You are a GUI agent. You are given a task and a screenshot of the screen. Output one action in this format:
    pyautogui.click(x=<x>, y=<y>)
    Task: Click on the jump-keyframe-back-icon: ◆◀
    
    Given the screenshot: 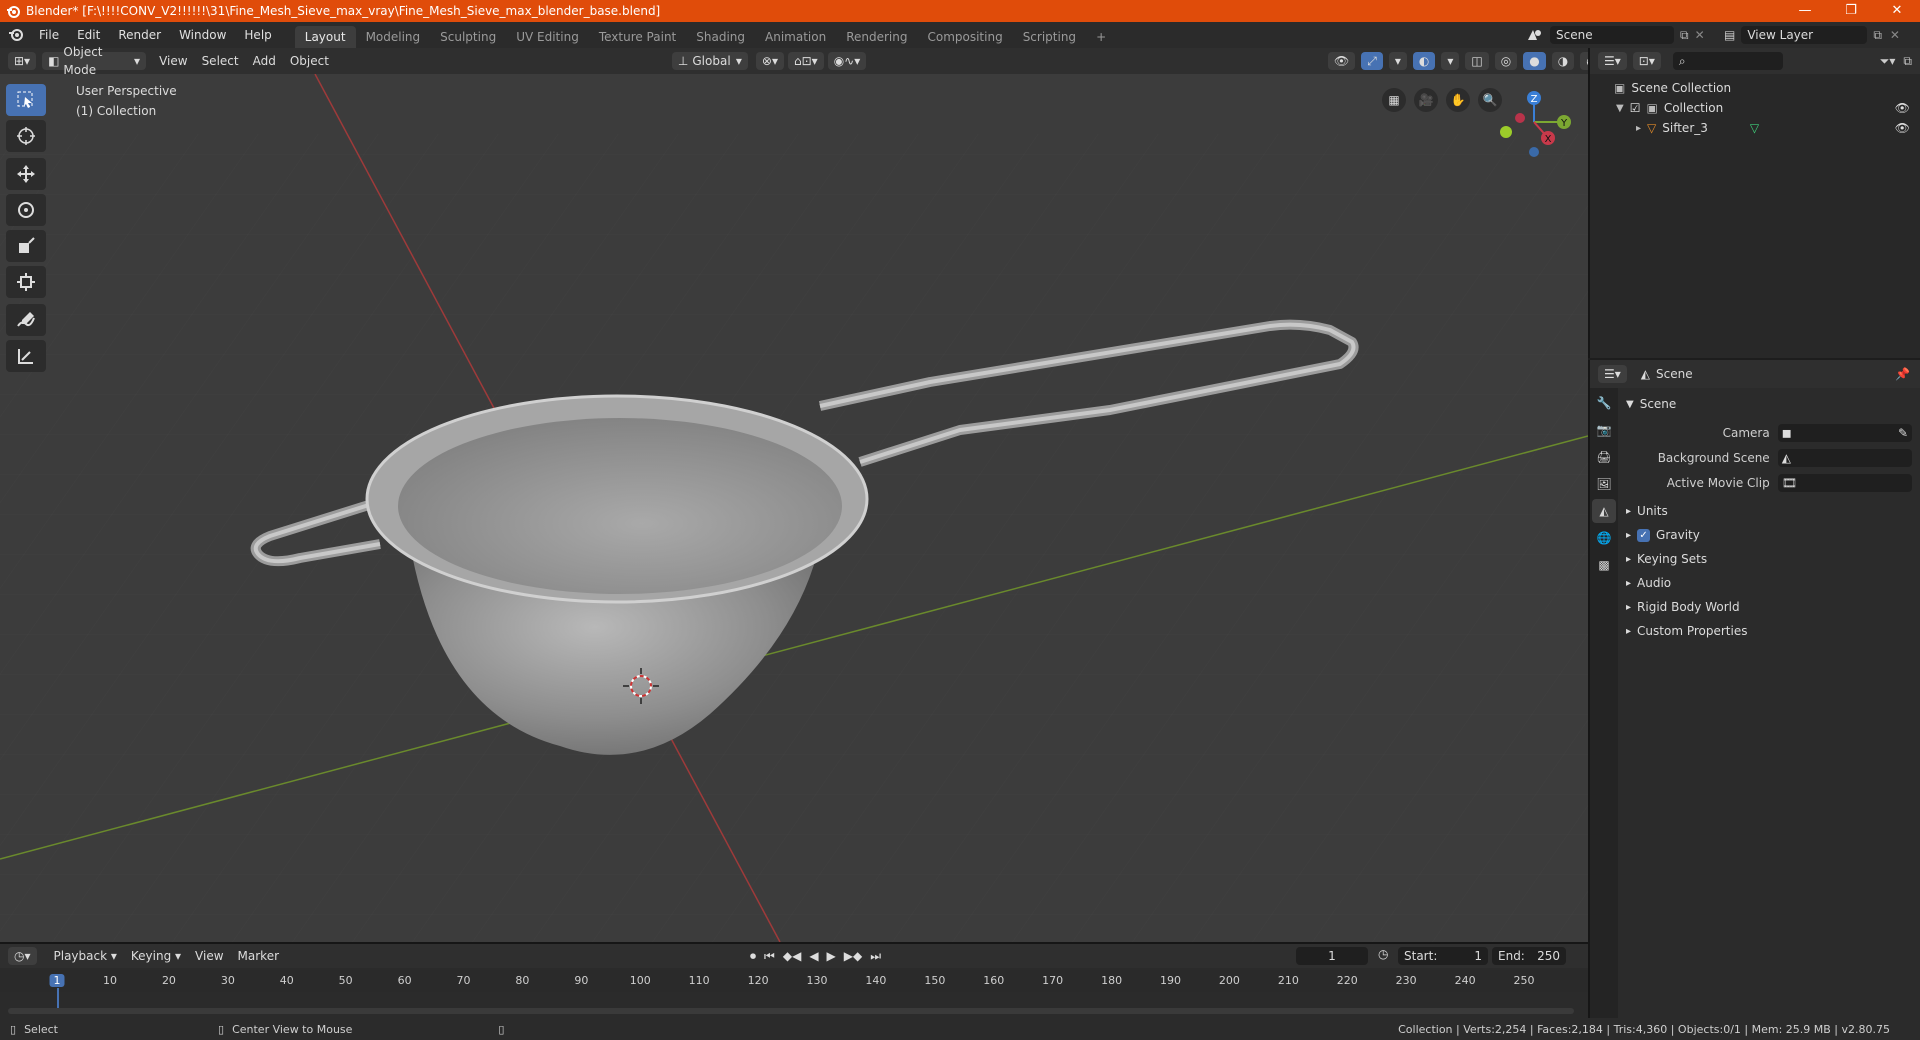 What is the action you would take?
    pyautogui.click(x=792, y=956)
    